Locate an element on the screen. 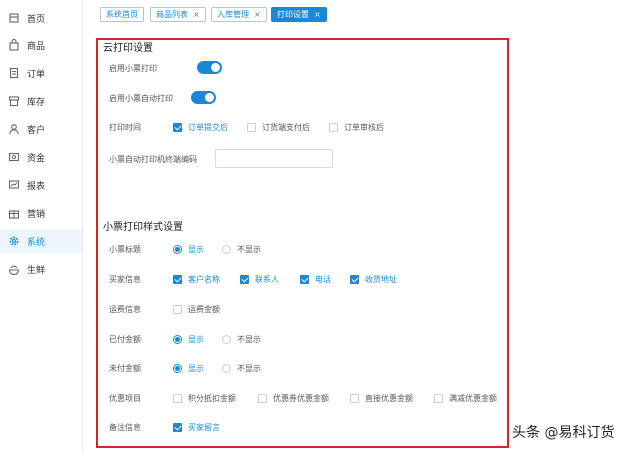 The height and width of the screenshot is (454, 640). tab-stock-in: 入库管理 × is located at coordinates (239, 14).